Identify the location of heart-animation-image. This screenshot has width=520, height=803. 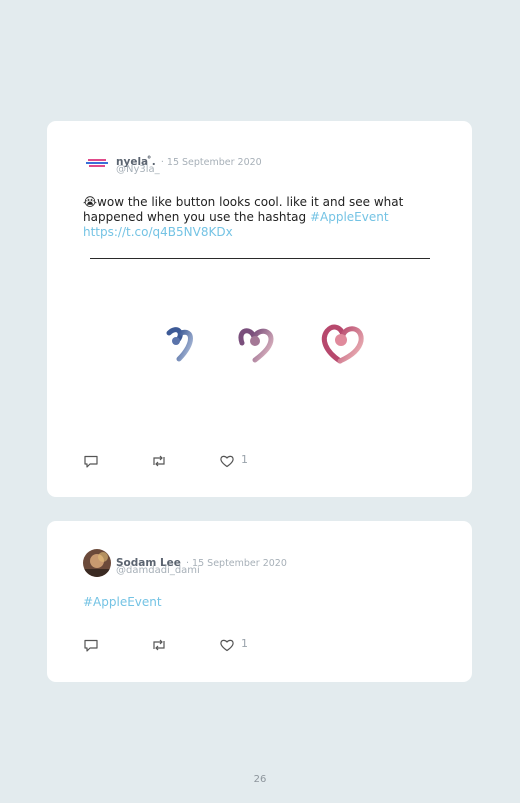
(265, 344).